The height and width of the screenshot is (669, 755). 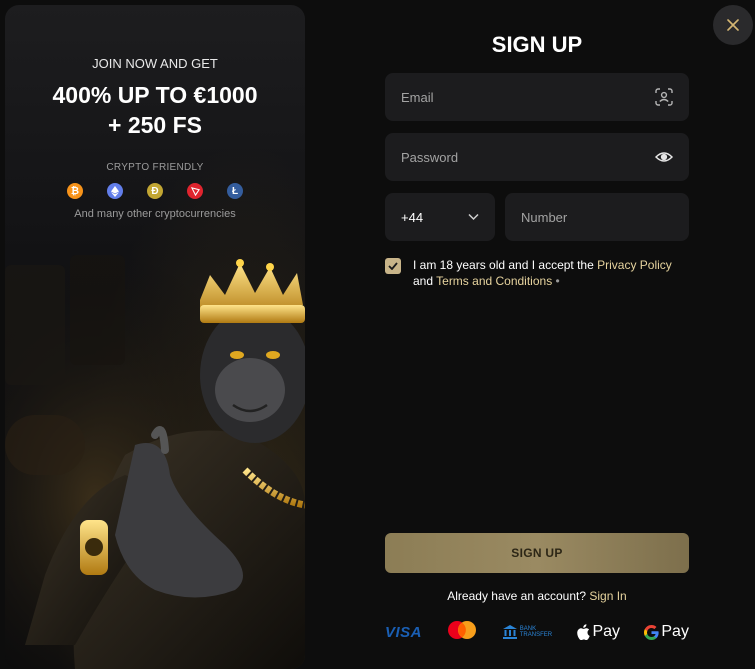 What do you see at coordinates (155, 63) in the screenshot?
I see `promo-kicker: JOIN NOW AND GET` at bounding box center [155, 63].